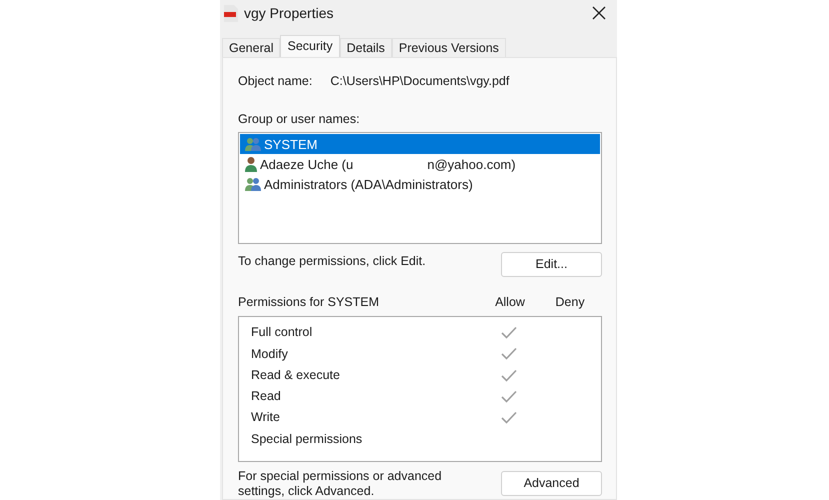 The width and height of the screenshot is (829, 500). I want to click on permission-name: Special permissions, so click(306, 439).